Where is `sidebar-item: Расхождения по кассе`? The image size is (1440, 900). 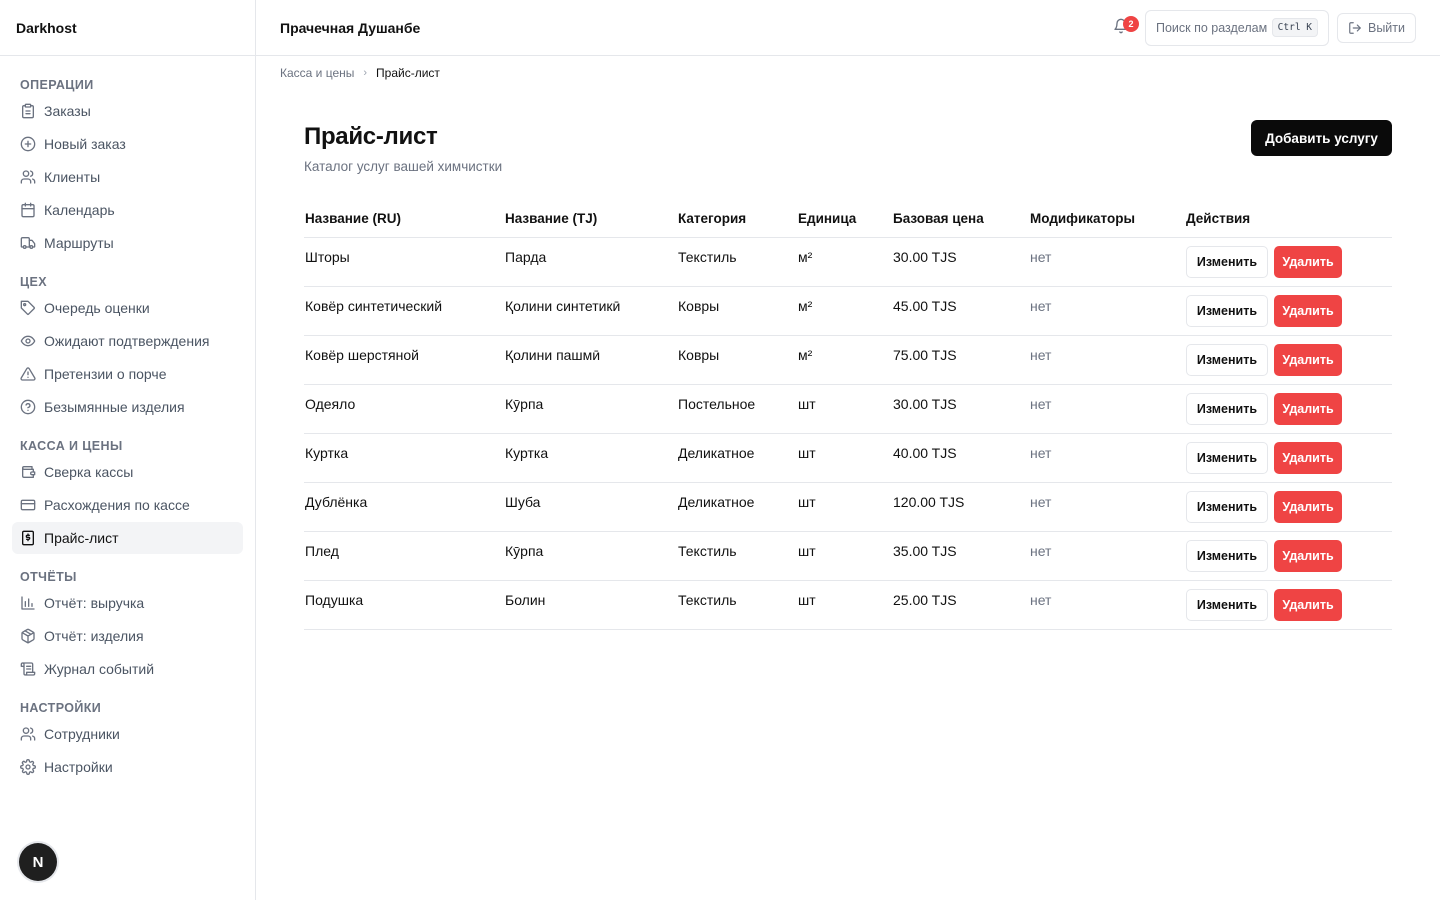
sidebar-item: Расхождения по кассе is located at coordinates (127, 505).